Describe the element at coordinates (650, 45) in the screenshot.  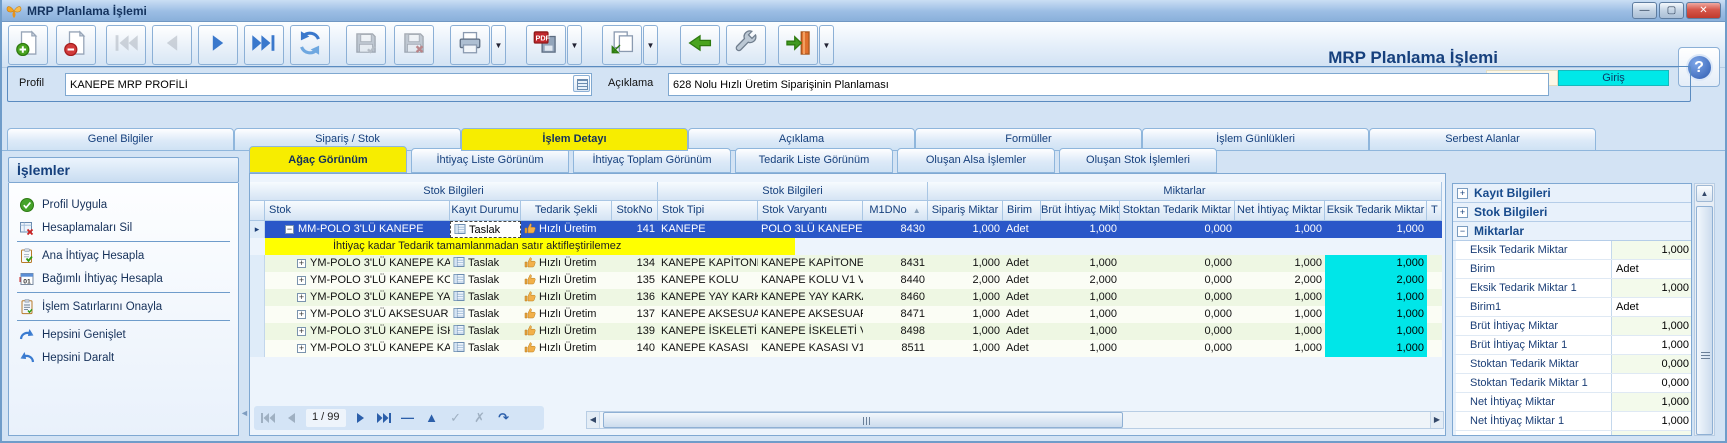
I see `copy-dropdown-button: ▼` at that location.